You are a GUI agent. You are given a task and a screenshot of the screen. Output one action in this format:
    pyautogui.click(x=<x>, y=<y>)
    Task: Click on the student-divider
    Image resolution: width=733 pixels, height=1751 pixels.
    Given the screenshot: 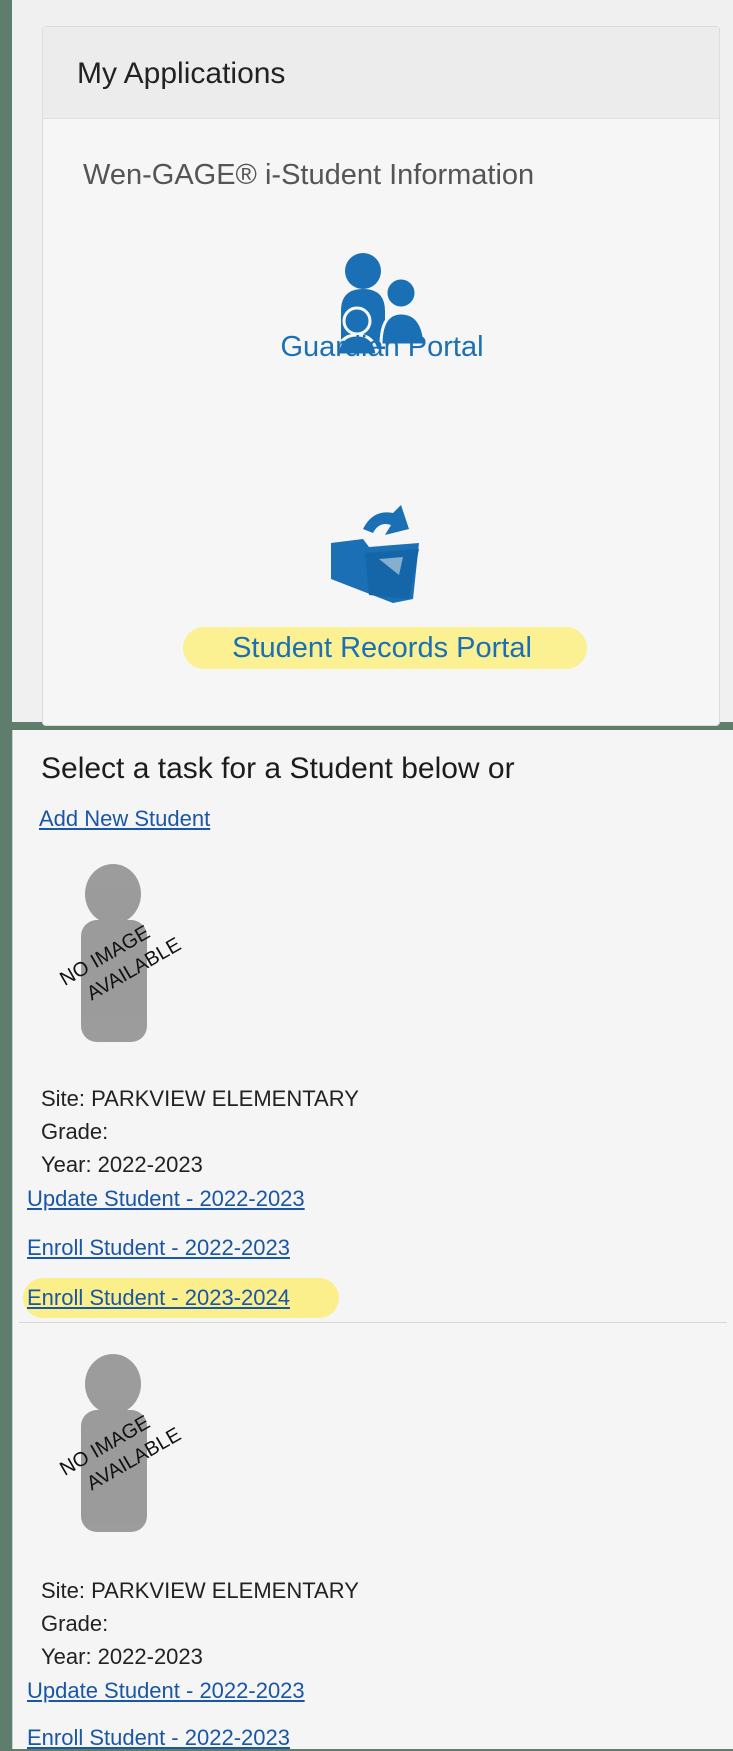 What is the action you would take?
    pyautogui.click(x=373, y=1322)
    